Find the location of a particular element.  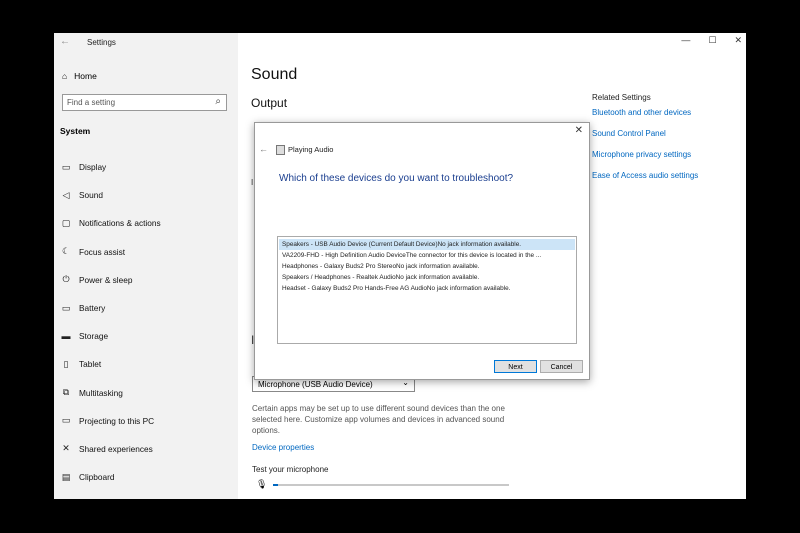

sidebar-item-label: Sound is located at coordinates (91, 195).